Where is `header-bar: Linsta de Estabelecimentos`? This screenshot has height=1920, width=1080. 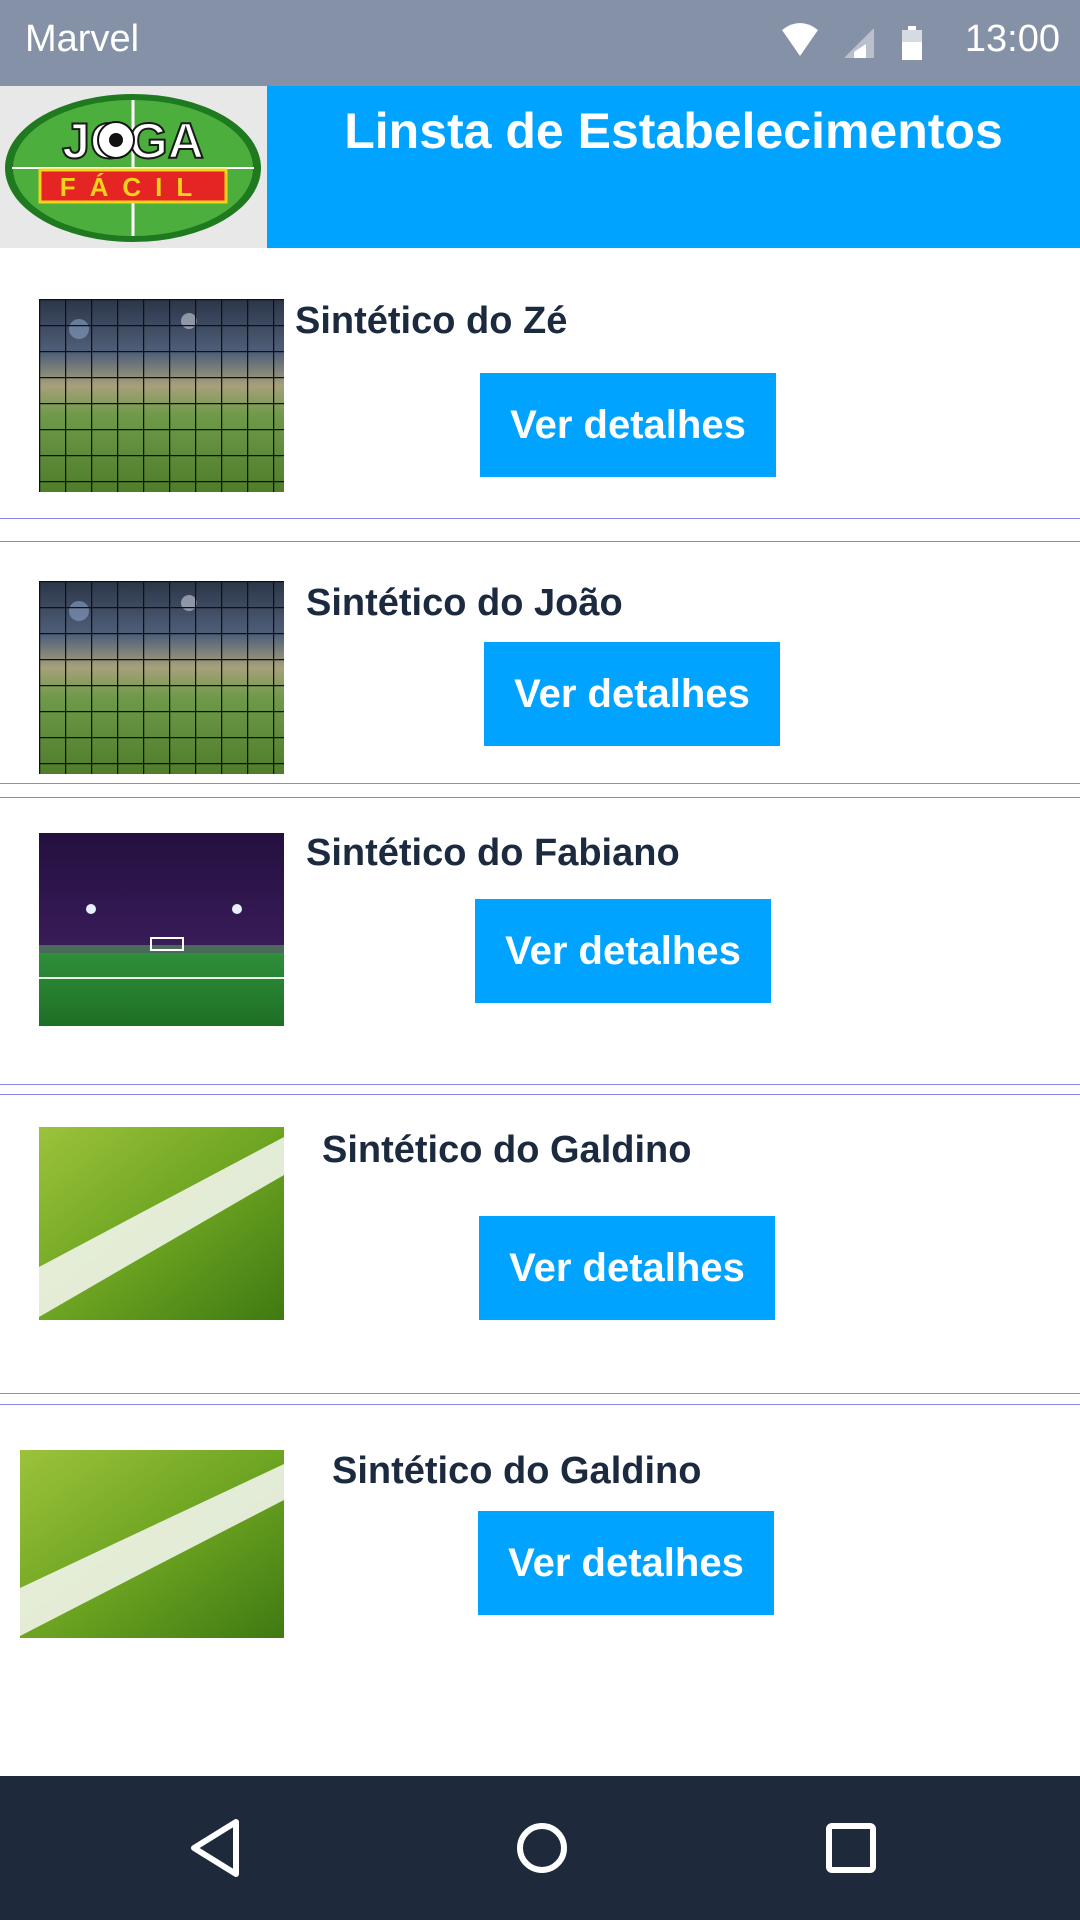
header-bar: Linsta de Estabelecimentos is located at coordinates (673, 167).